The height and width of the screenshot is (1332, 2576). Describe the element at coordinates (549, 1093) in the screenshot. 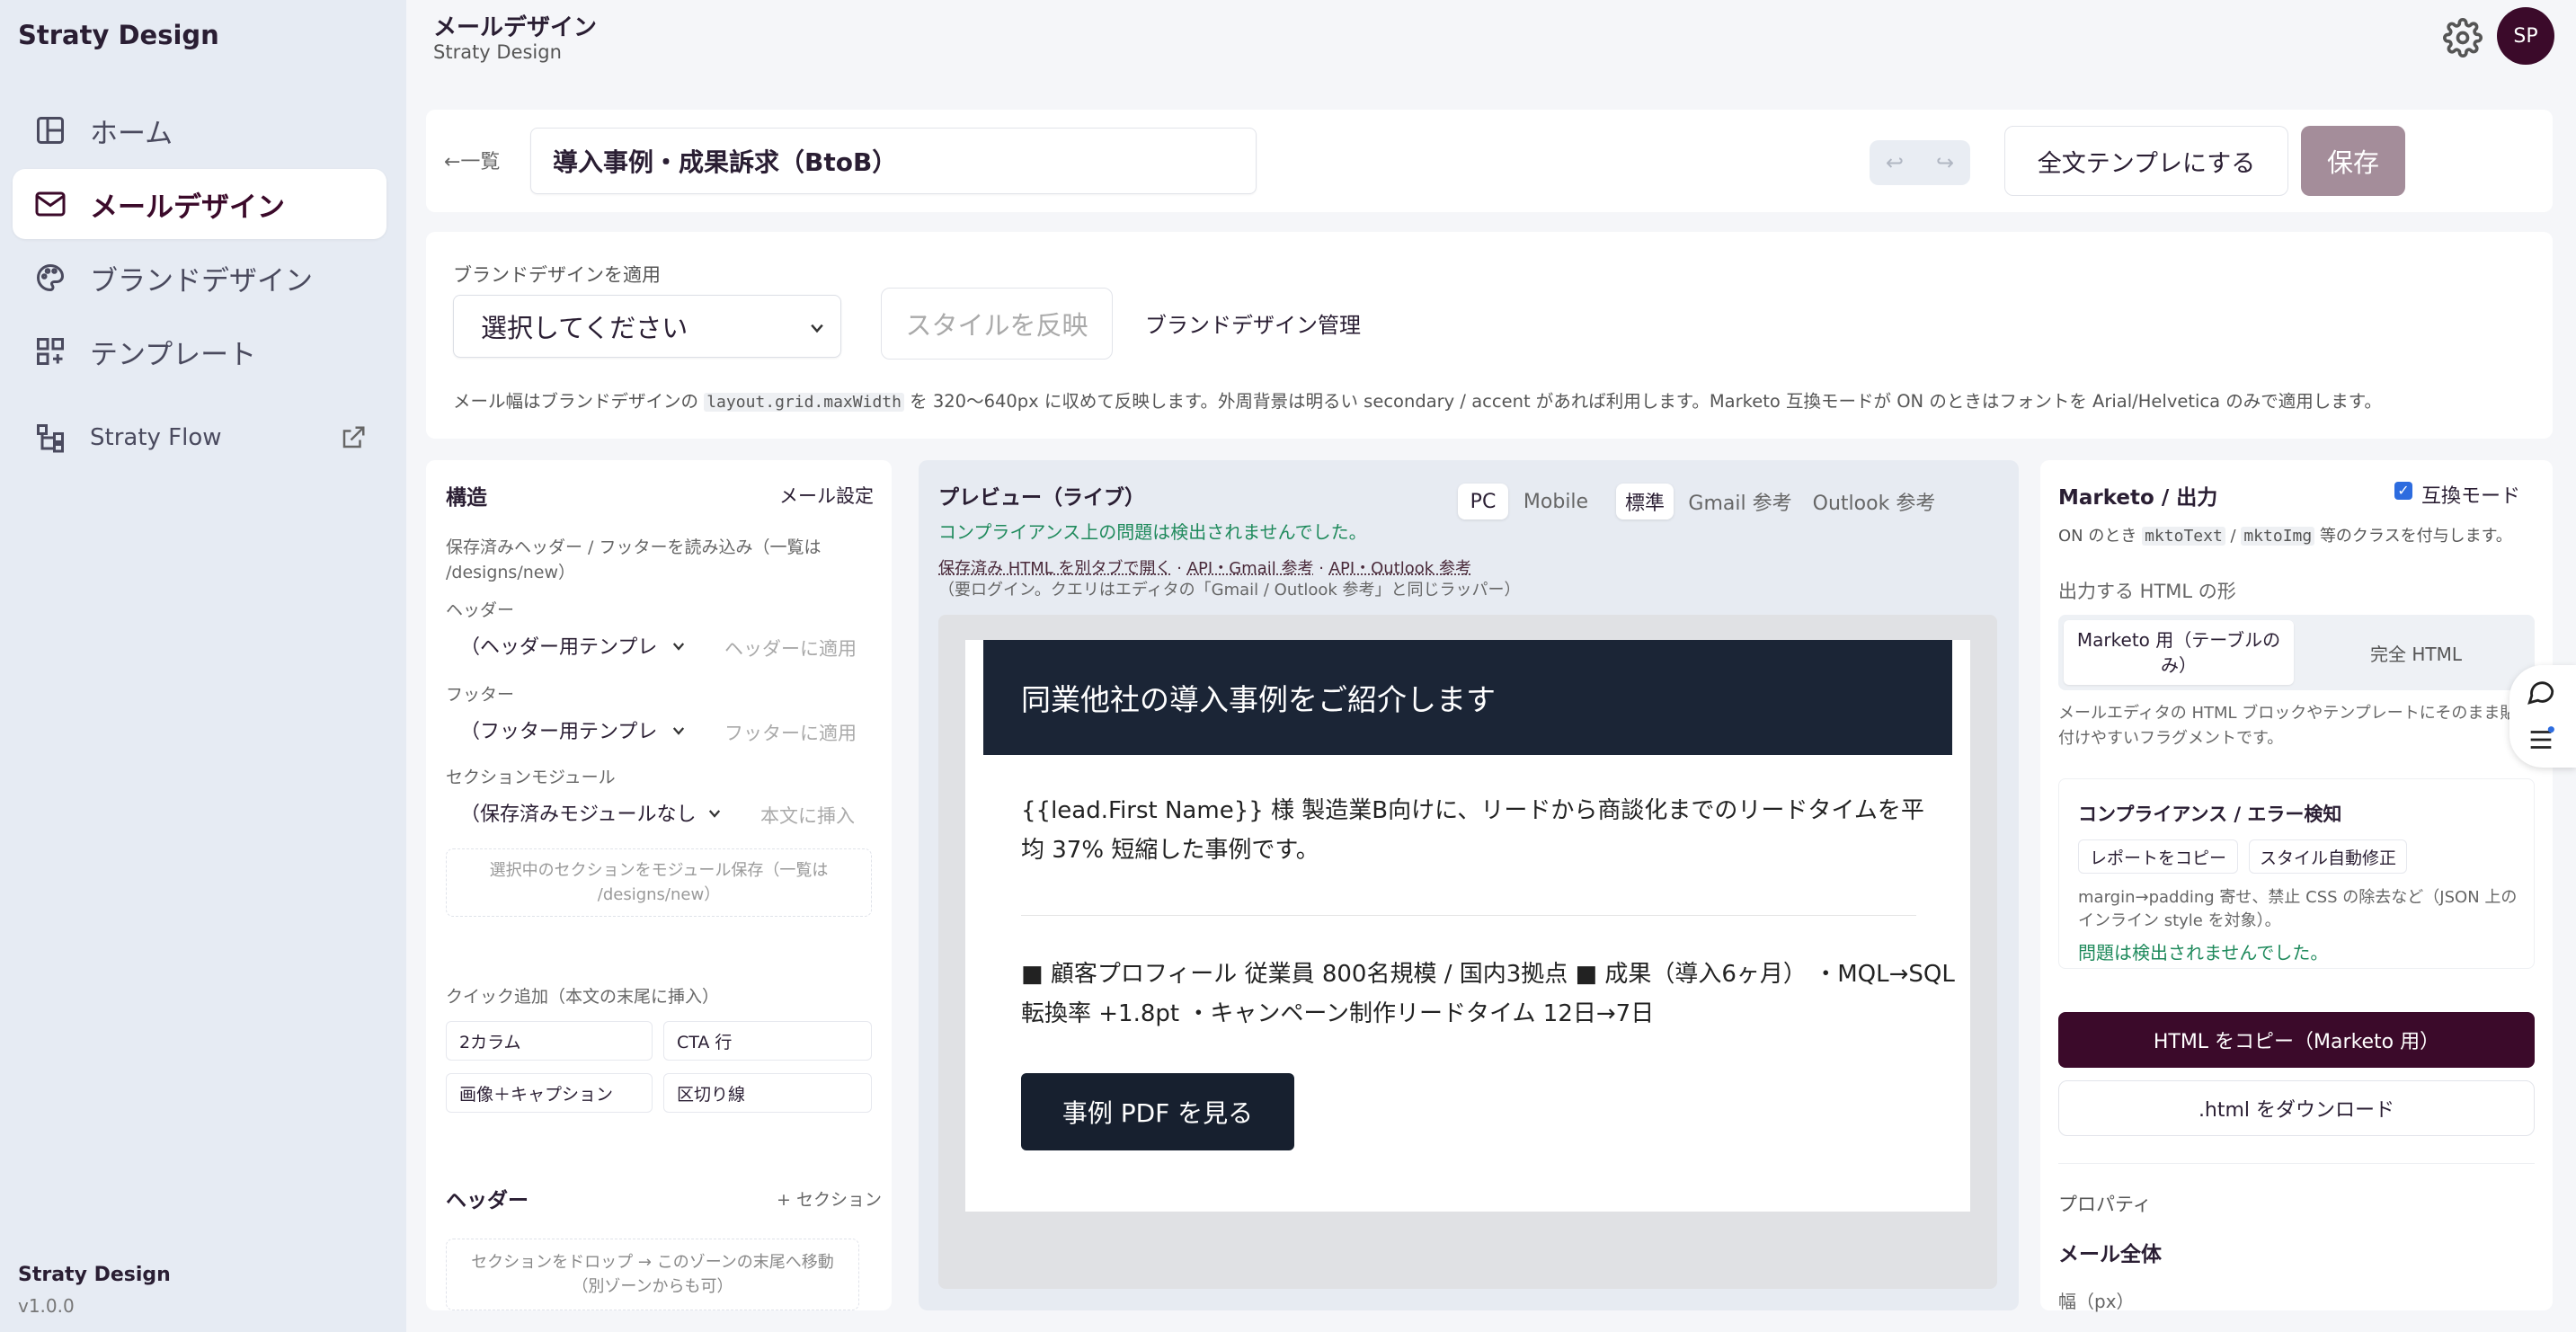

I see `quick-add-image-caption-button: 画像＋キャプション` at that location.